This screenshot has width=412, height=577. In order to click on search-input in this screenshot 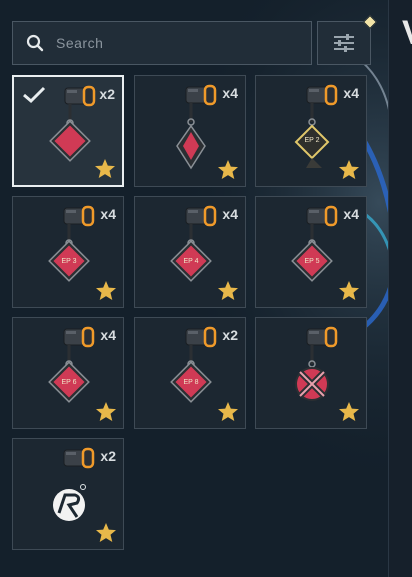, I will do `click(171, 43)`.